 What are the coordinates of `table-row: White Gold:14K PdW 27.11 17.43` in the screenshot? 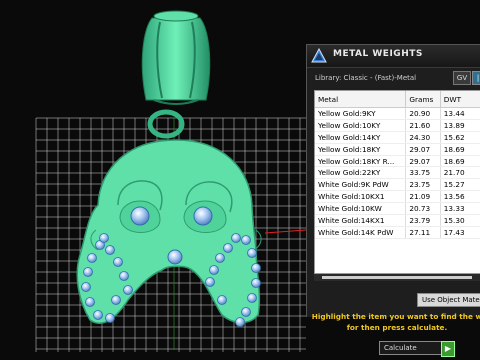 It's located at (397, 232).